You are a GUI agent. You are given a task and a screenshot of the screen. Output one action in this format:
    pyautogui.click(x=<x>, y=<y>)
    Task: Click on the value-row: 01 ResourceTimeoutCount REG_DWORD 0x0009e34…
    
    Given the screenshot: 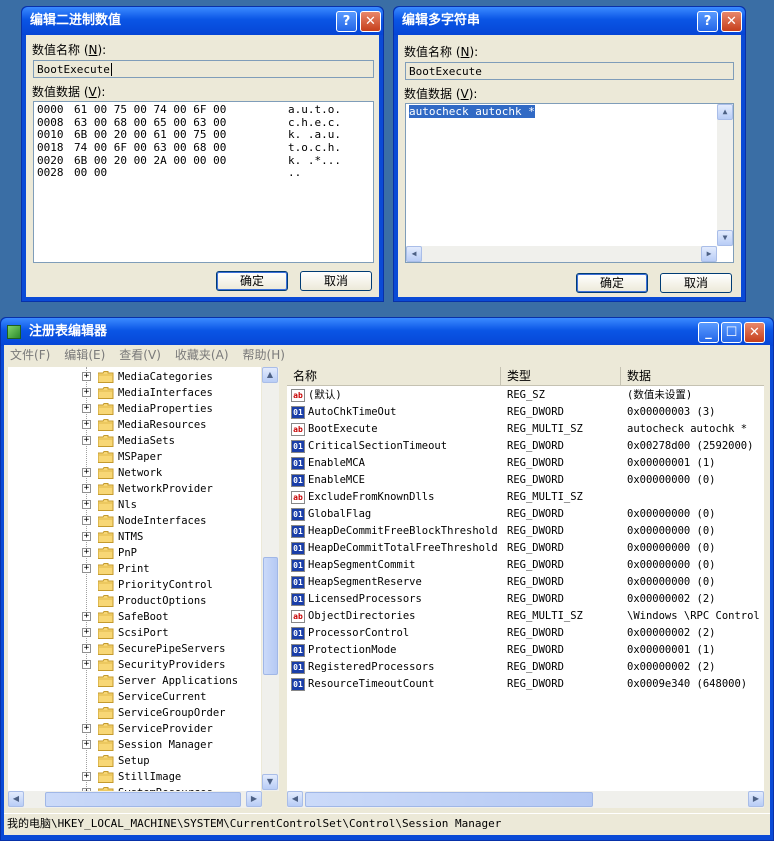 What is the action you would take?
    pyautogui.click(x=525, y=684)
    